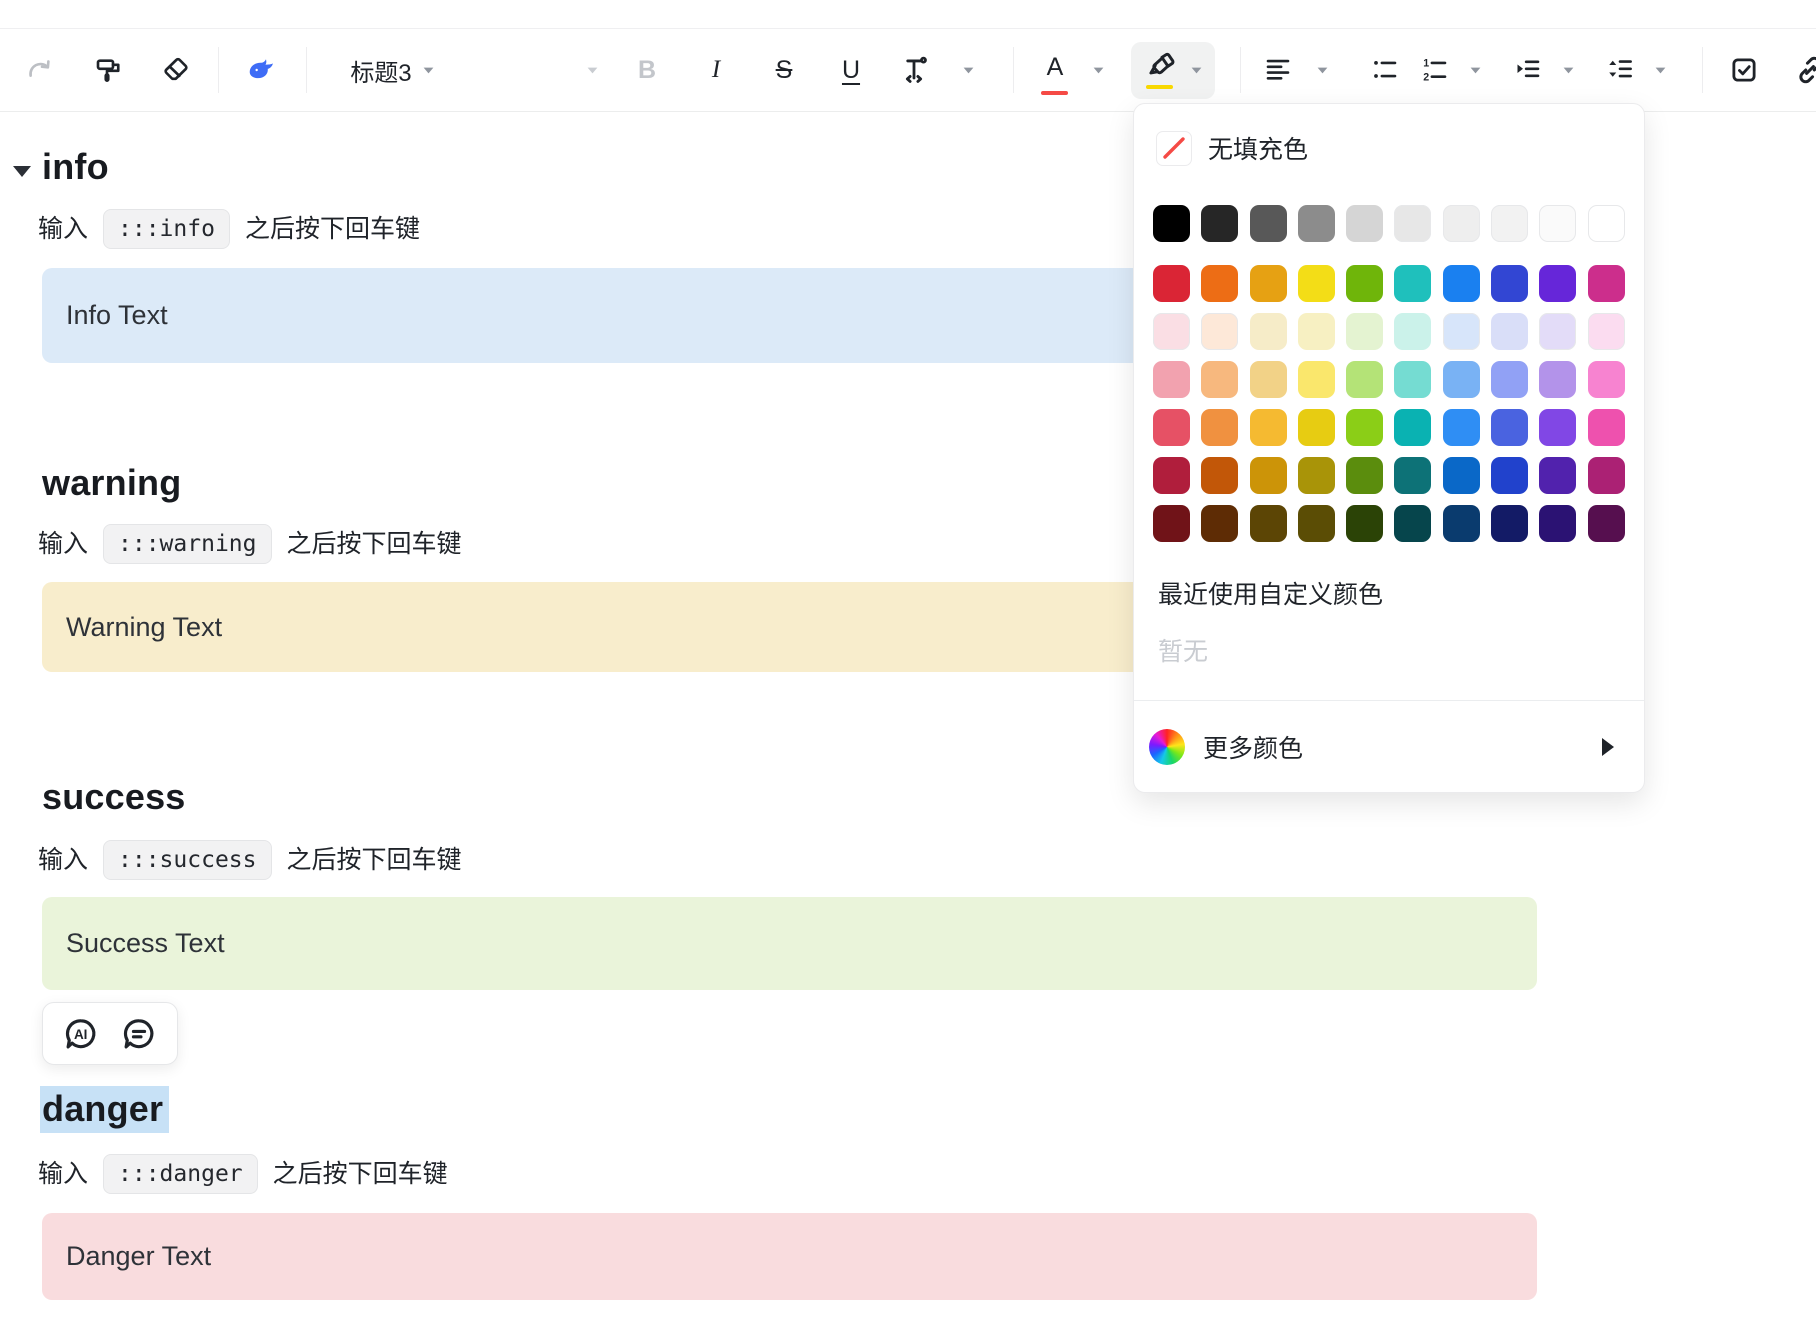  I want to click on link-button, so click(1803, 70).